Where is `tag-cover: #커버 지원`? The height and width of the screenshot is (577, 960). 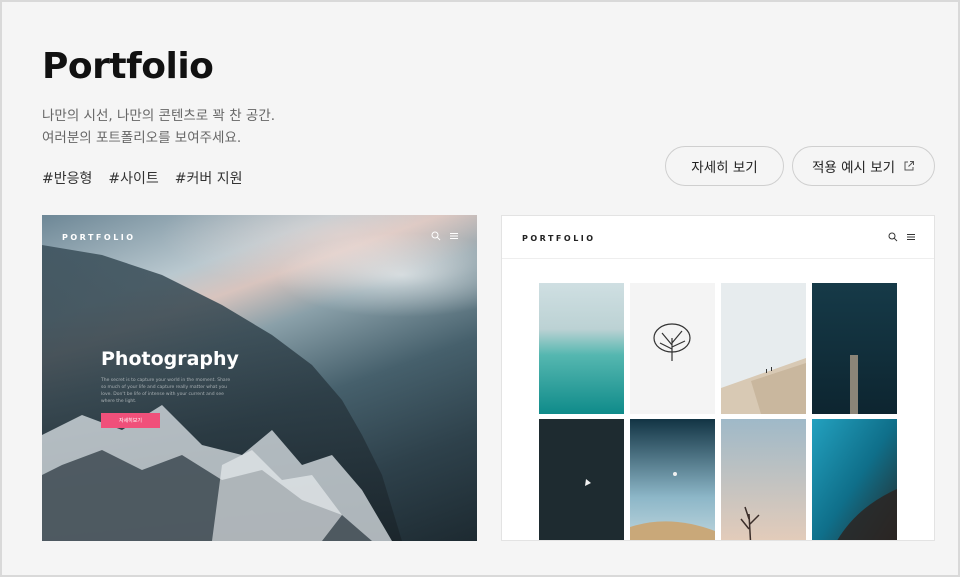 tag-cover: #커버 지원 is located at coordinates (208, 179).